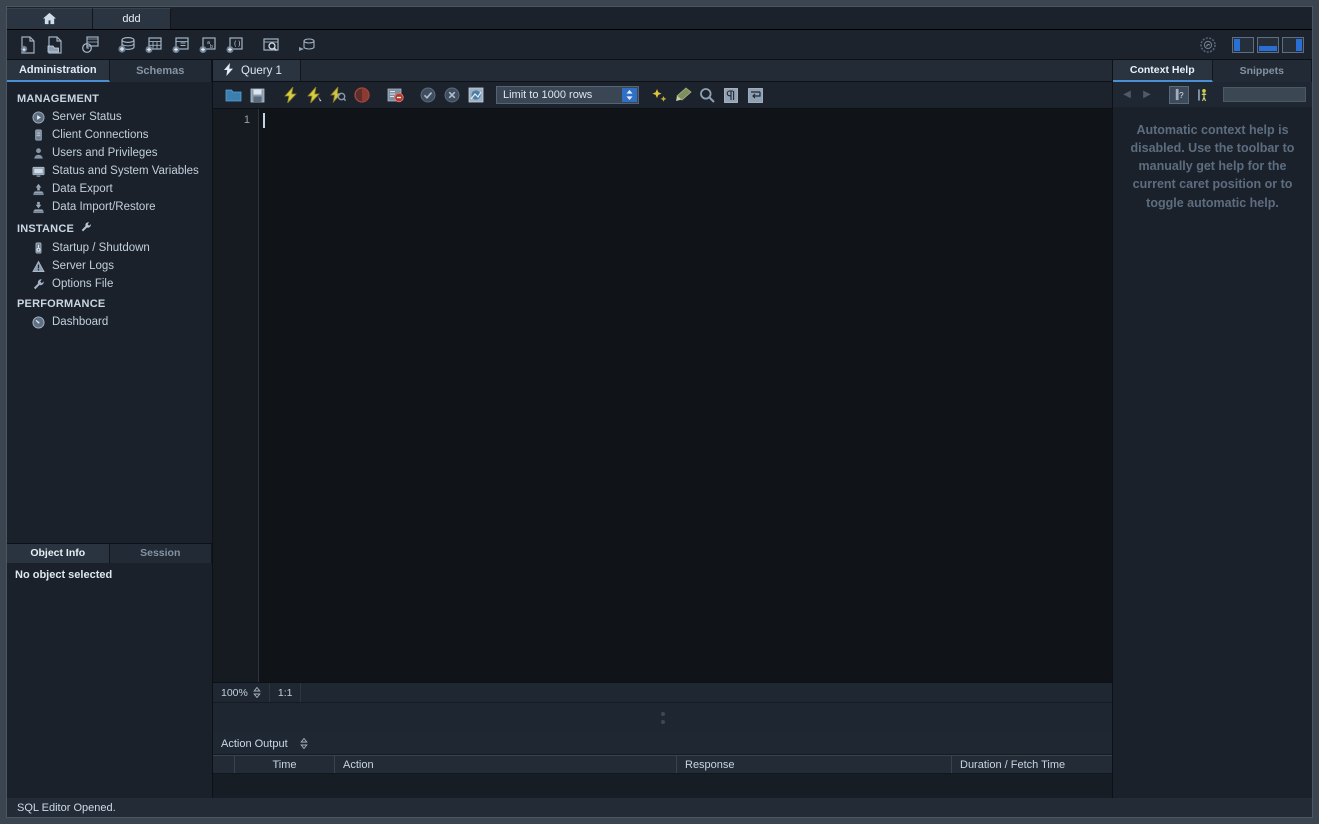  I want to click on toggle-sidebar-button, so click(1243, 44).